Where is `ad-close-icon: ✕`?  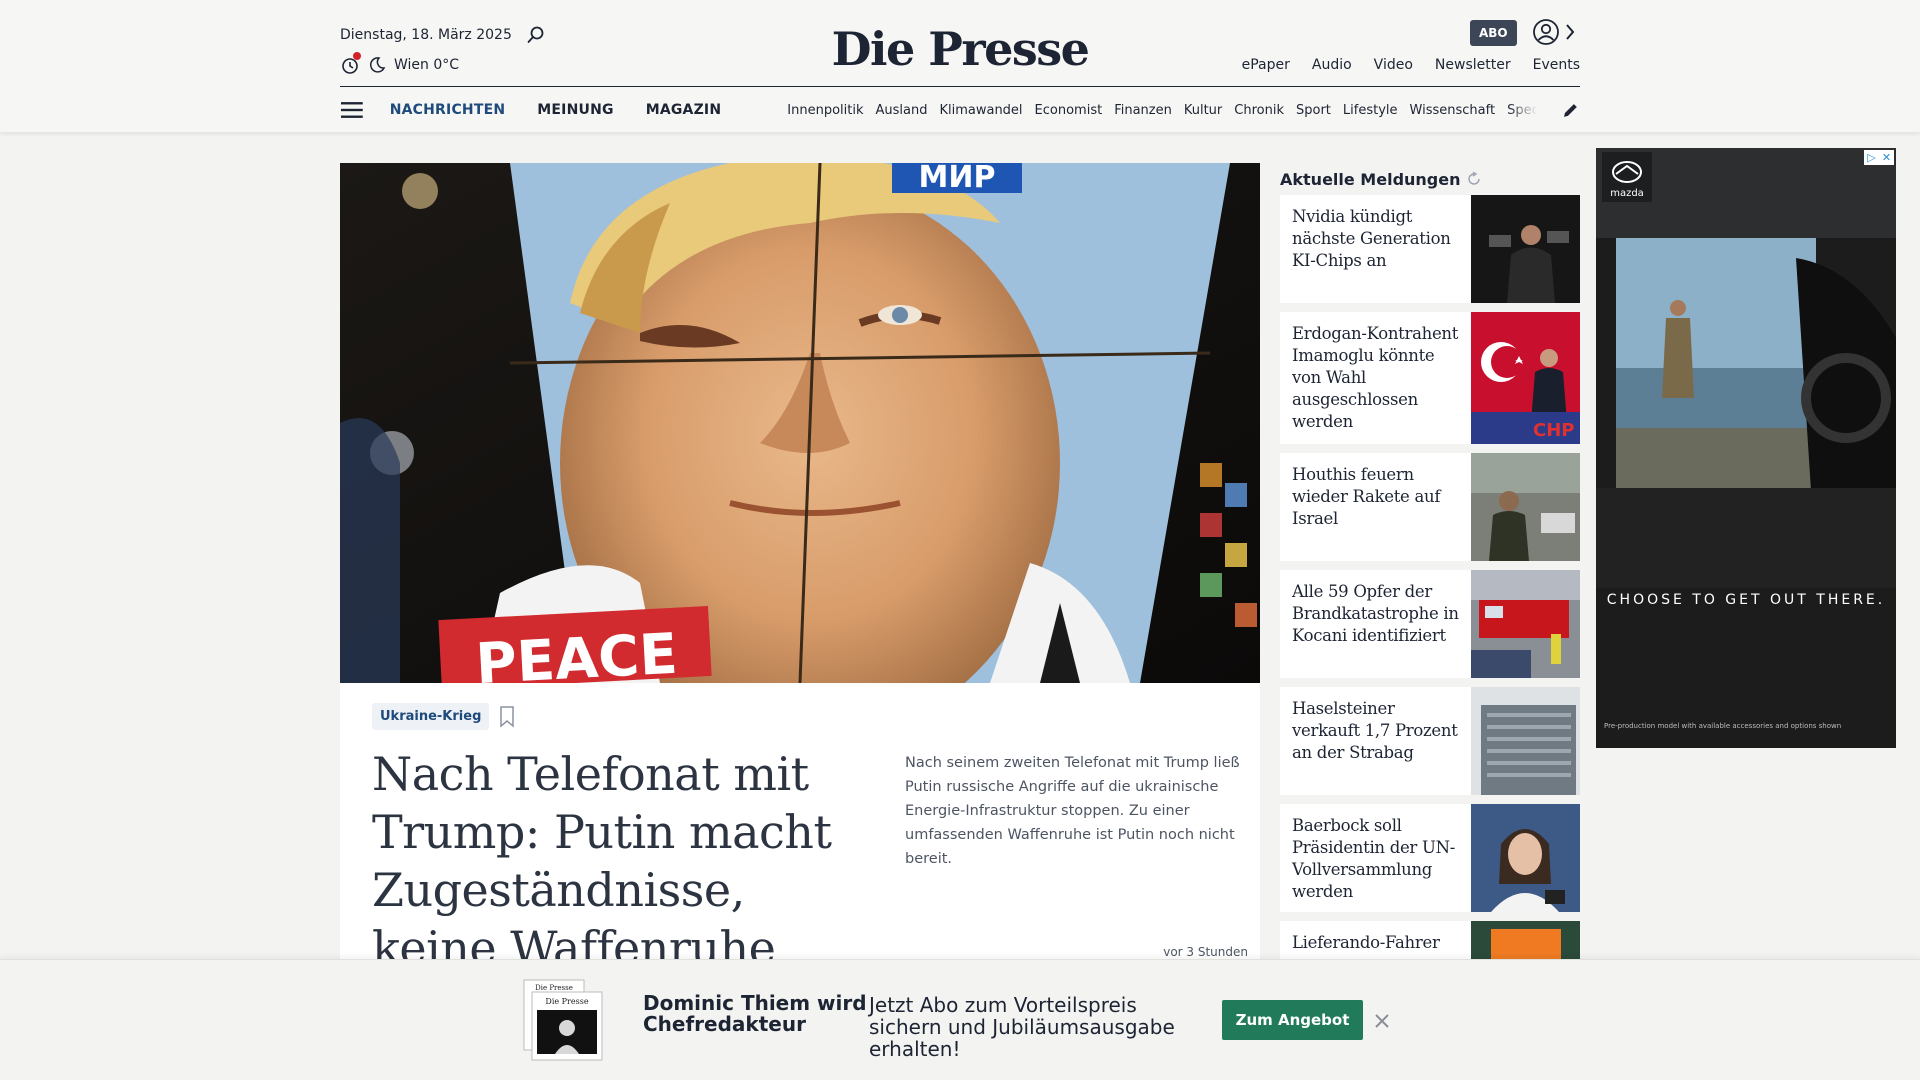
ad-close-icon: ✕ is located at coordinates (1886, 157).